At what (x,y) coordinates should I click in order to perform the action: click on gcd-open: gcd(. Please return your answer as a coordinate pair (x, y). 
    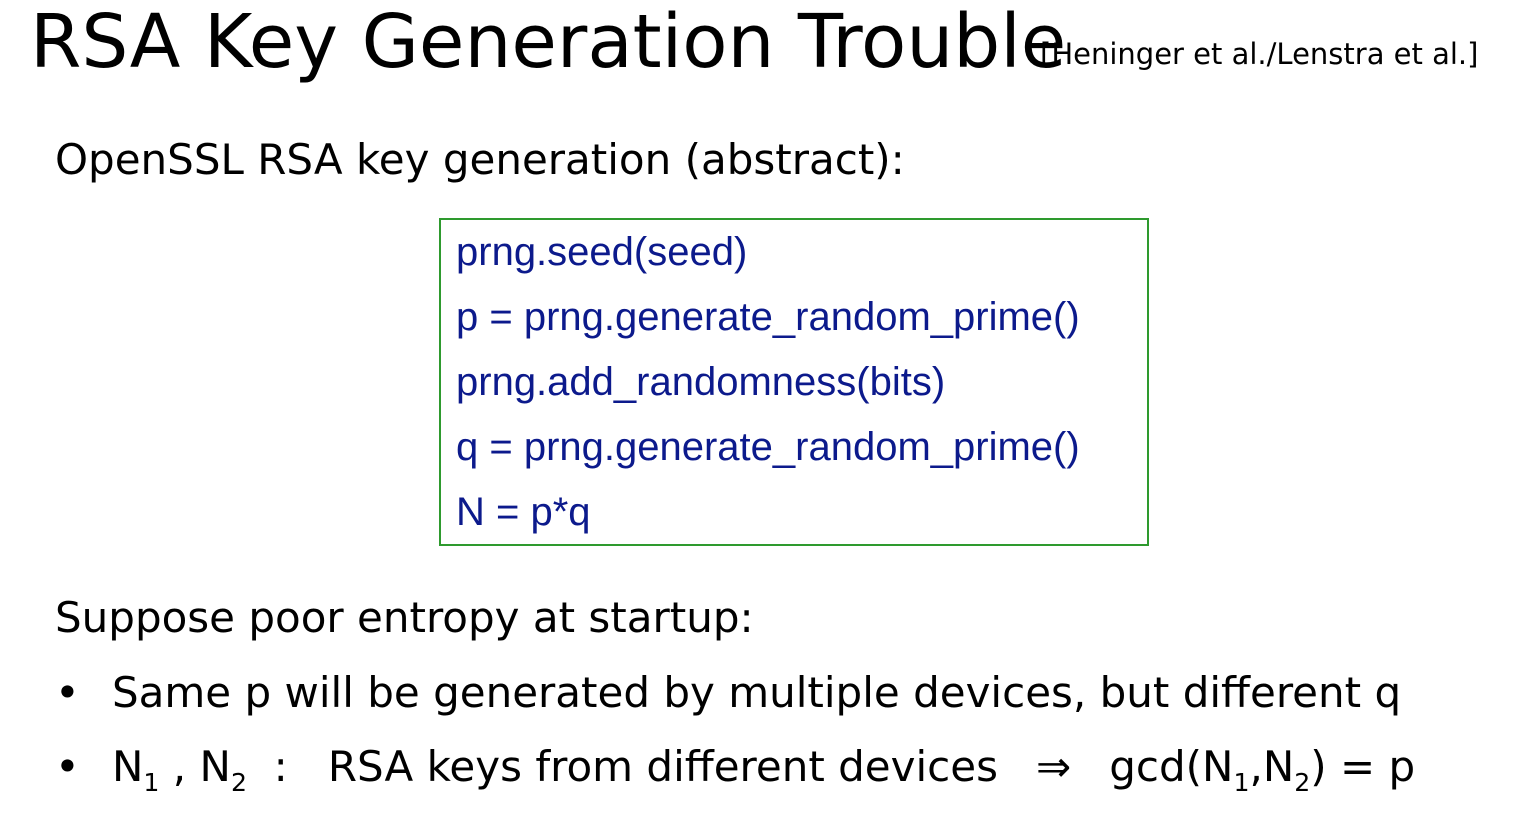
    Looking at the image, I should click on (1156, 766).